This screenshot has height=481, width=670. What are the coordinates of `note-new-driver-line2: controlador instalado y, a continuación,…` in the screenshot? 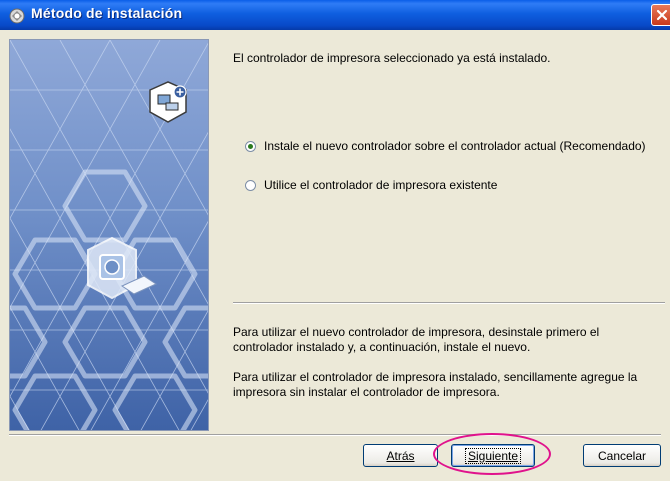 It's located at (382, 347).